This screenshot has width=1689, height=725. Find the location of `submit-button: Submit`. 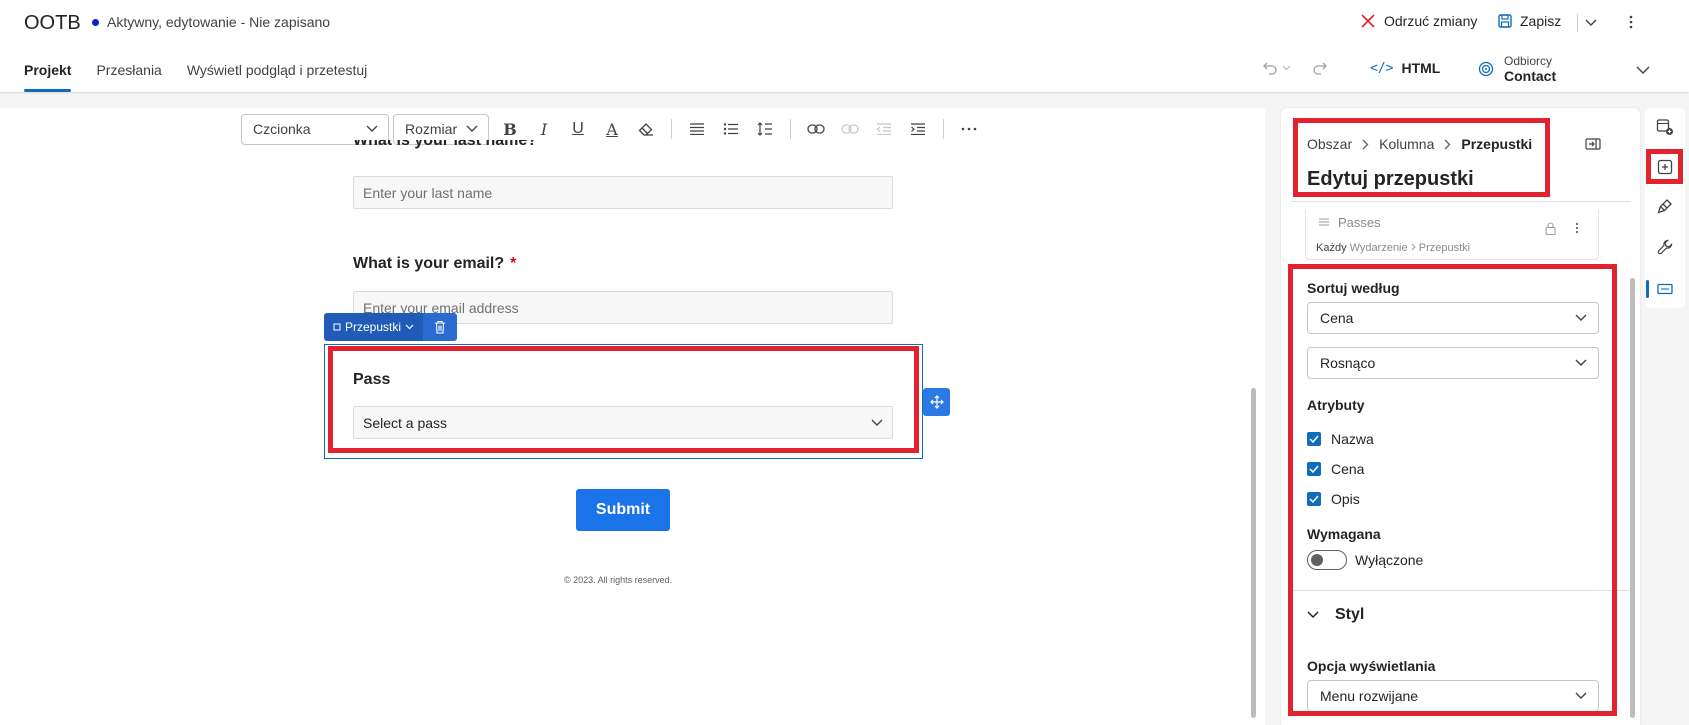

submit-button: Submit is located at coordinates (623, 510).